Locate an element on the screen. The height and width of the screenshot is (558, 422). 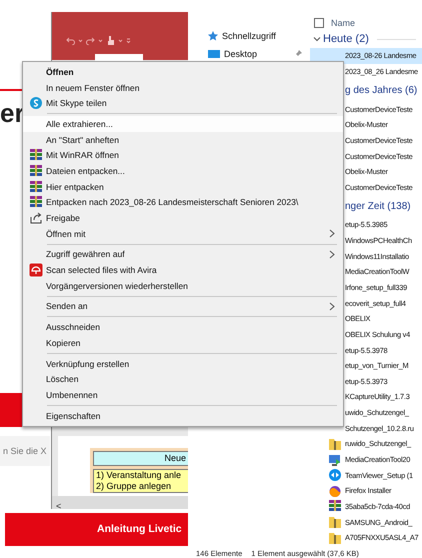
chevron-icon is located at coordinates (317, 39).